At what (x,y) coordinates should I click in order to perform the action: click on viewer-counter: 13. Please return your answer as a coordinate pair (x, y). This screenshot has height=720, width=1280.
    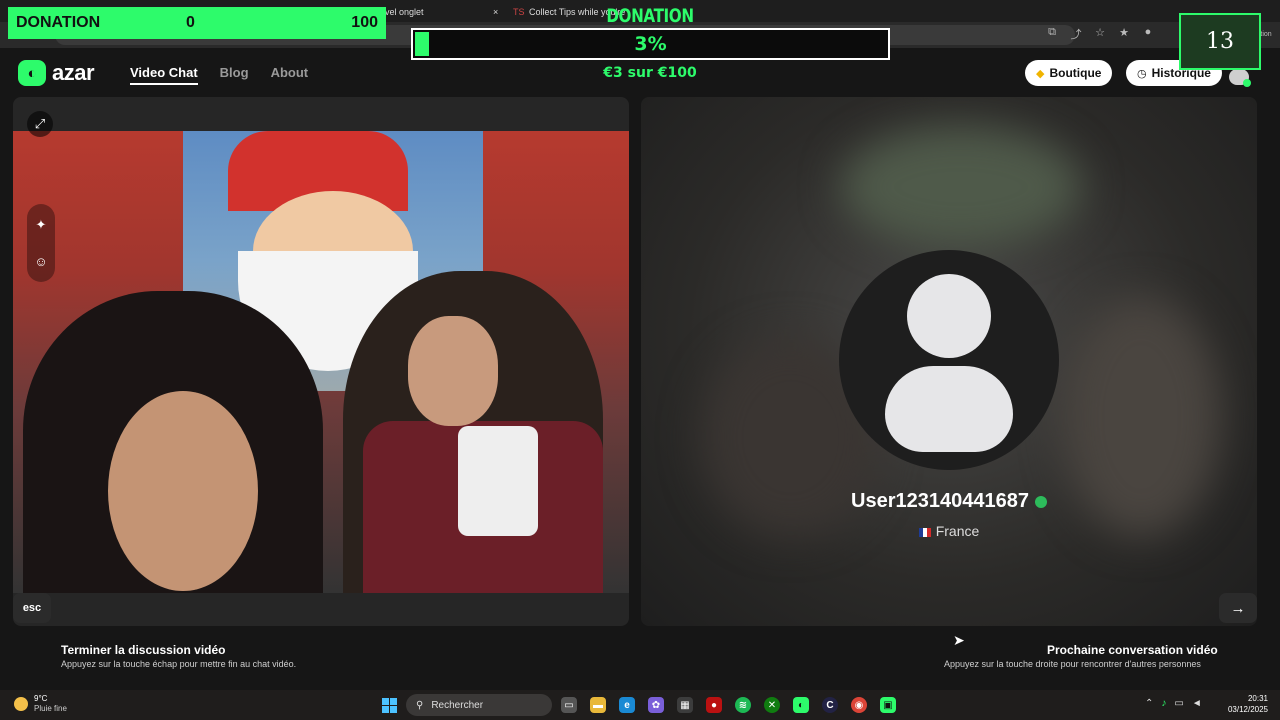
    Looking at the image, I should click on (1220, 41).